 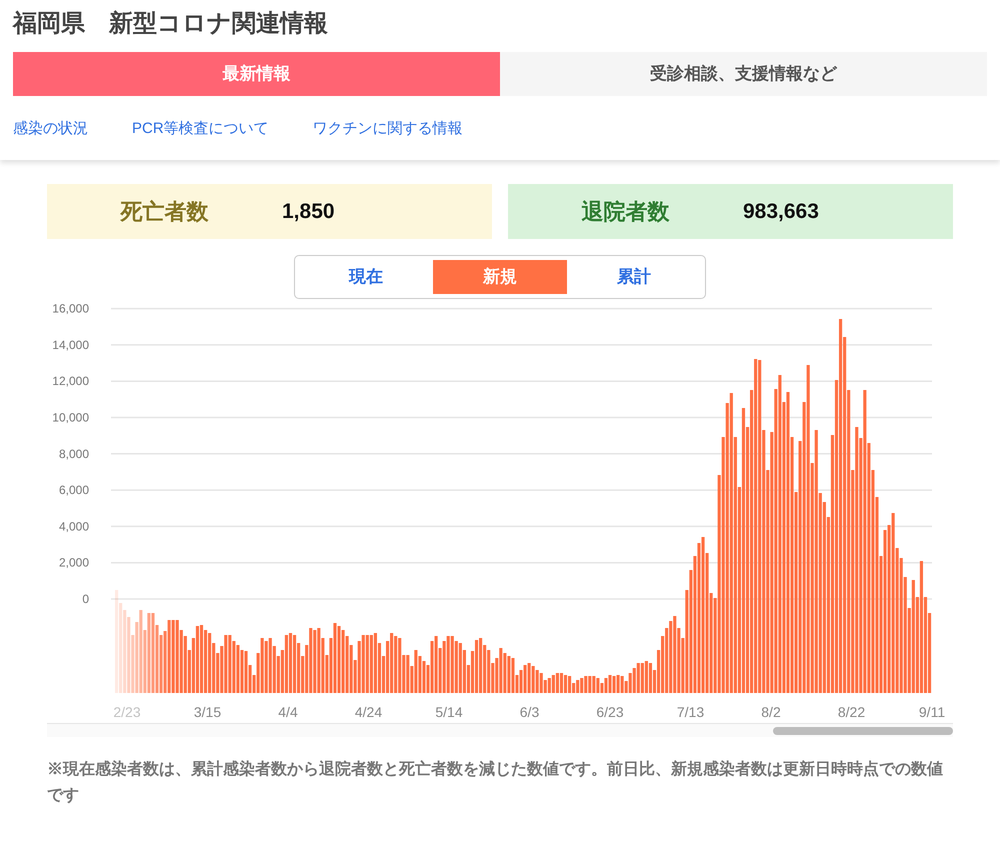 What do you see at coordinates (387, 133) in the screenshot?
I see `nav-link: ワクチンに関する情報` at bounding box center [387, 133].